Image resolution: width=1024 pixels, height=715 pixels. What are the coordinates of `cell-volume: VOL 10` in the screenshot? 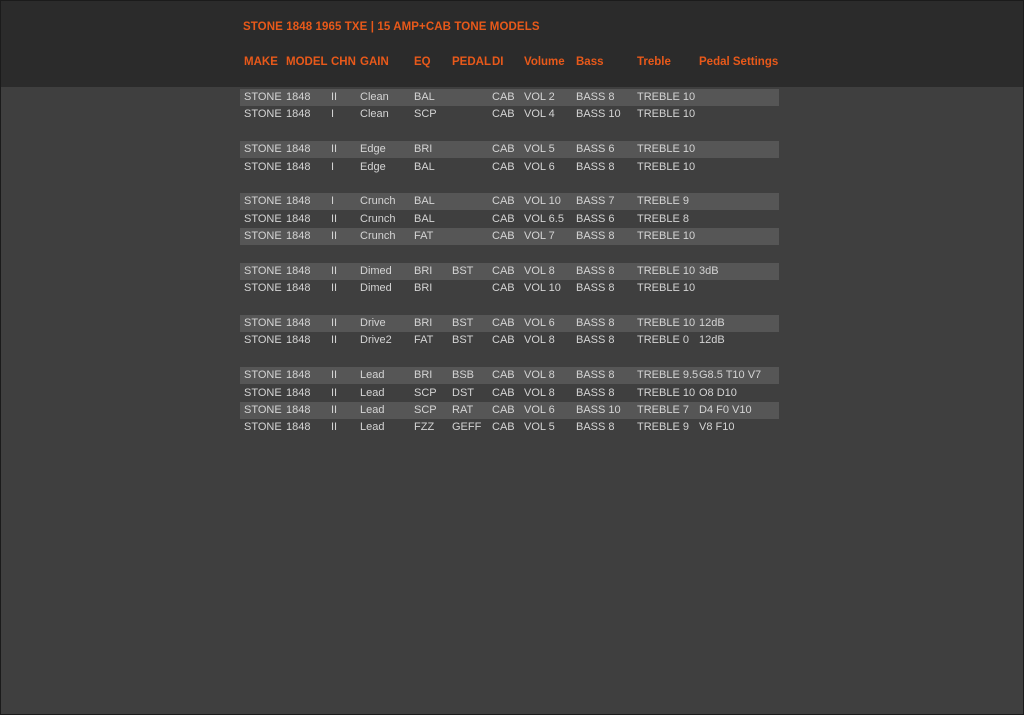 It's located at (542, 288).